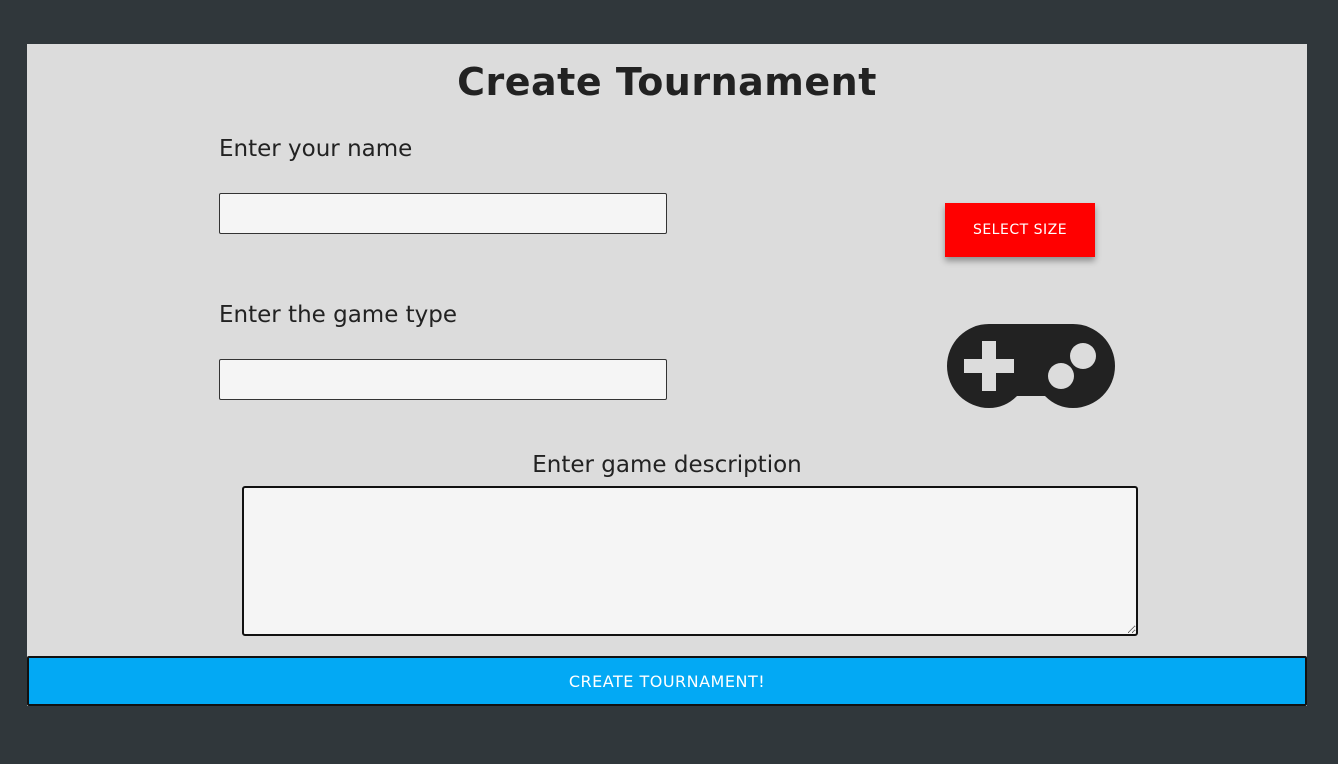 Image resolution: width=1338 pixels, height=764 pixels. Describe the element at coordinates (338, 315) in the screenshot. I see `game-type-label: Enter the game type` at that location.